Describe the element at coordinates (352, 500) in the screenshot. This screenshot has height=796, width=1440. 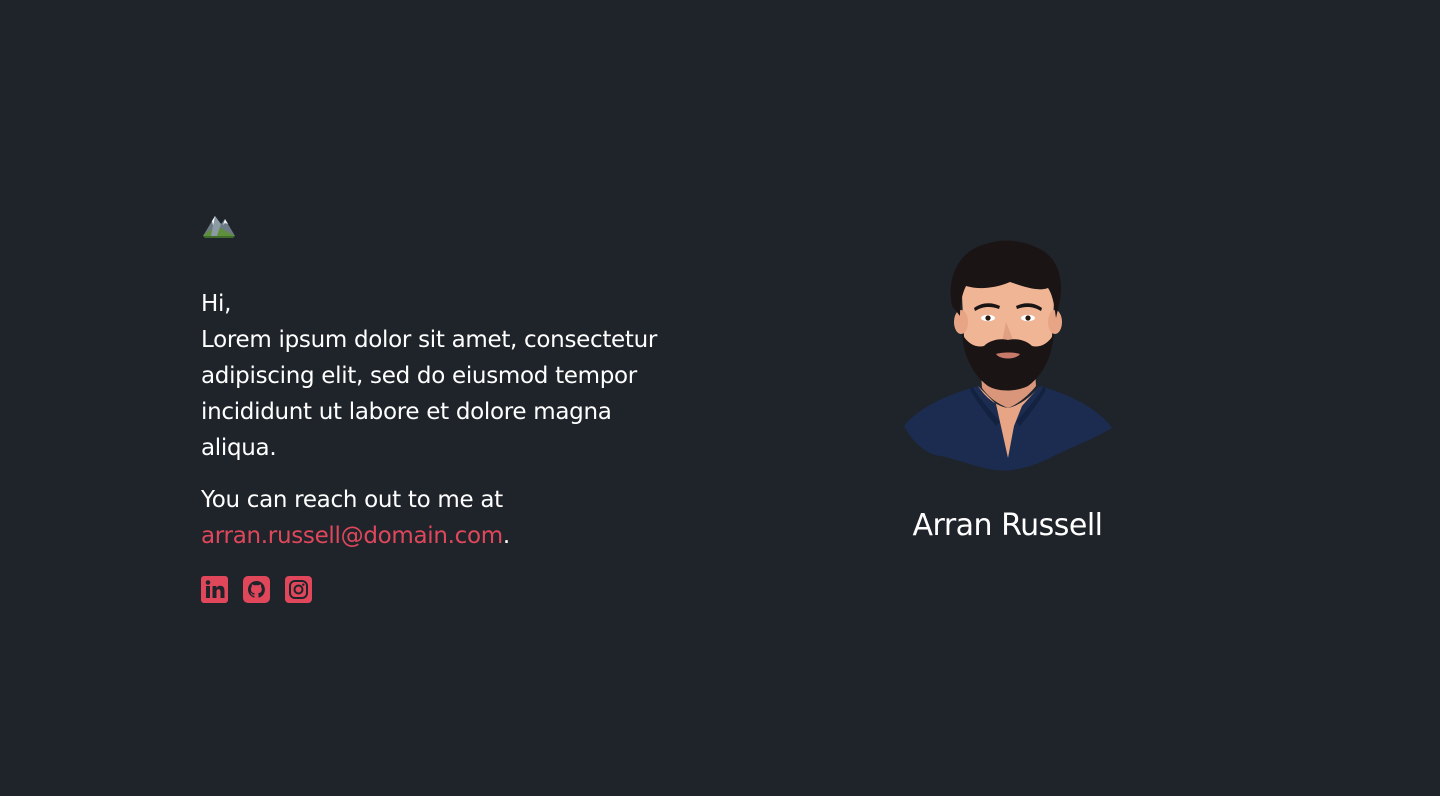
I see `contact-prefix: You can reach out to me at` at that location.